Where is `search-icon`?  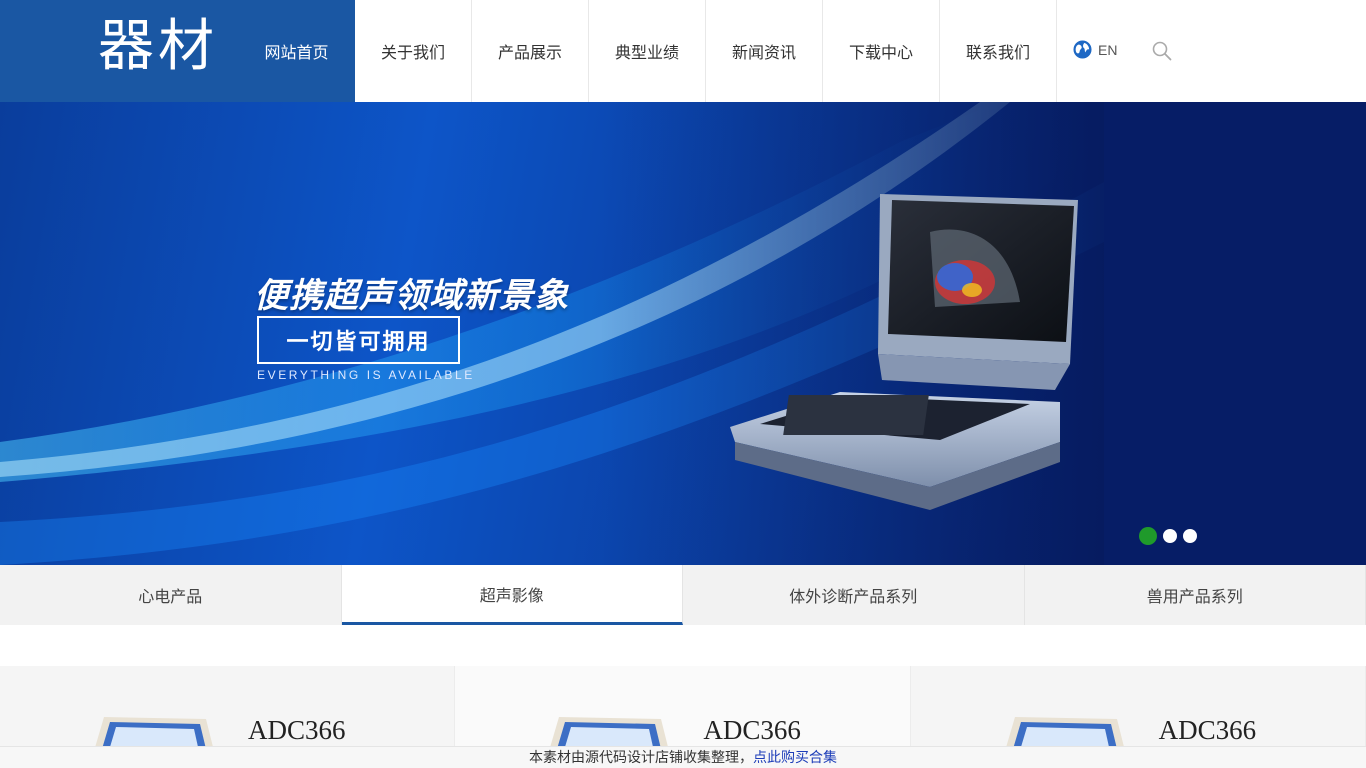 search-icon is located at coordinates (1162, 51).